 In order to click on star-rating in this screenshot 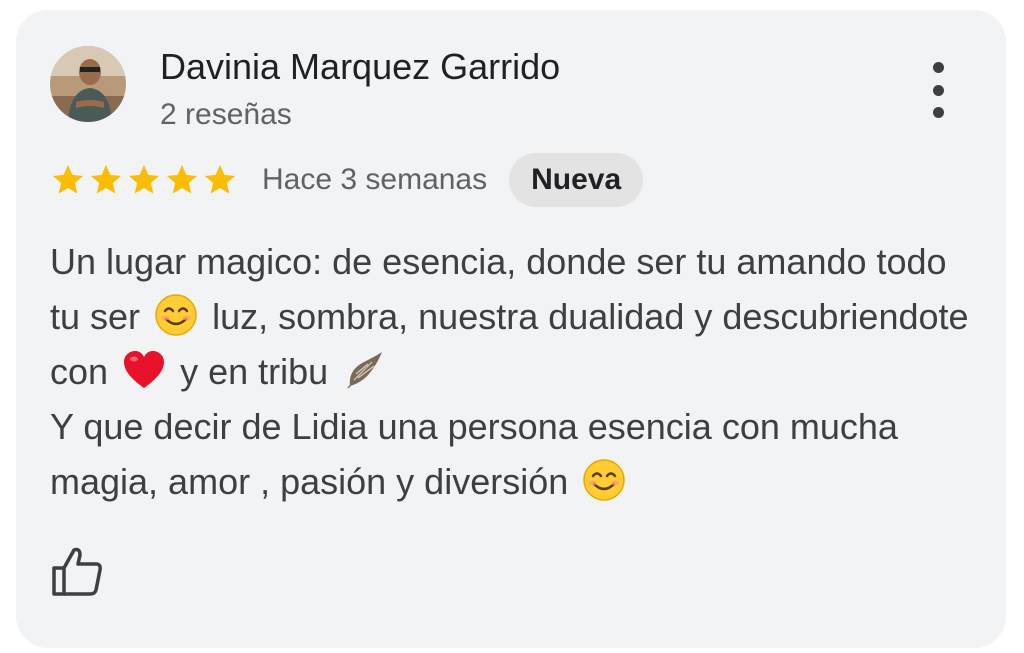, I will do `click(144, 180)`.